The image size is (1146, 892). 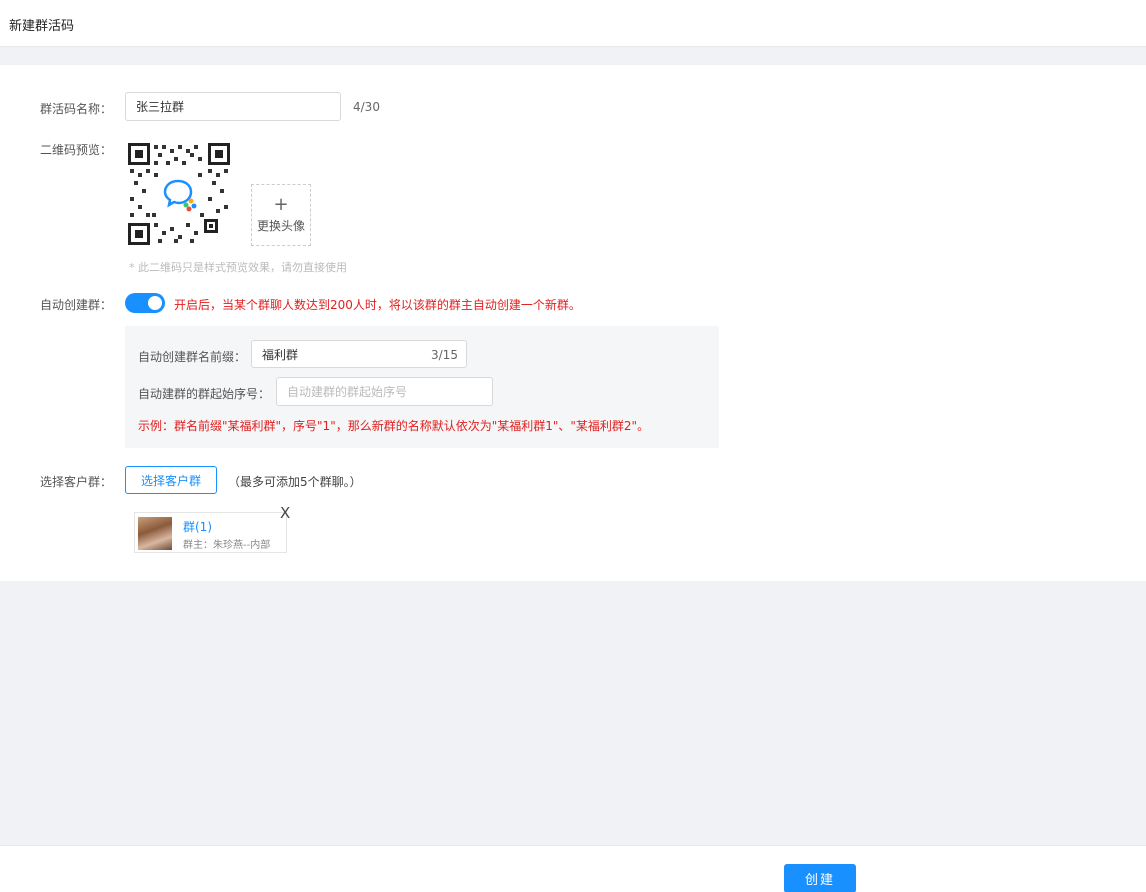 What do you see at coordinates (197, 527) in the screenshot?
I see `group-name: 群(1)` at bounding box center [197, 527].